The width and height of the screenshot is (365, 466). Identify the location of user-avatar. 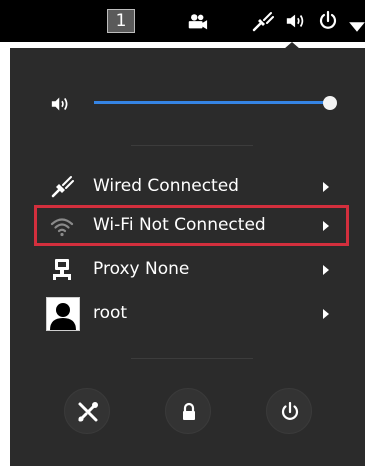
(63, 314).